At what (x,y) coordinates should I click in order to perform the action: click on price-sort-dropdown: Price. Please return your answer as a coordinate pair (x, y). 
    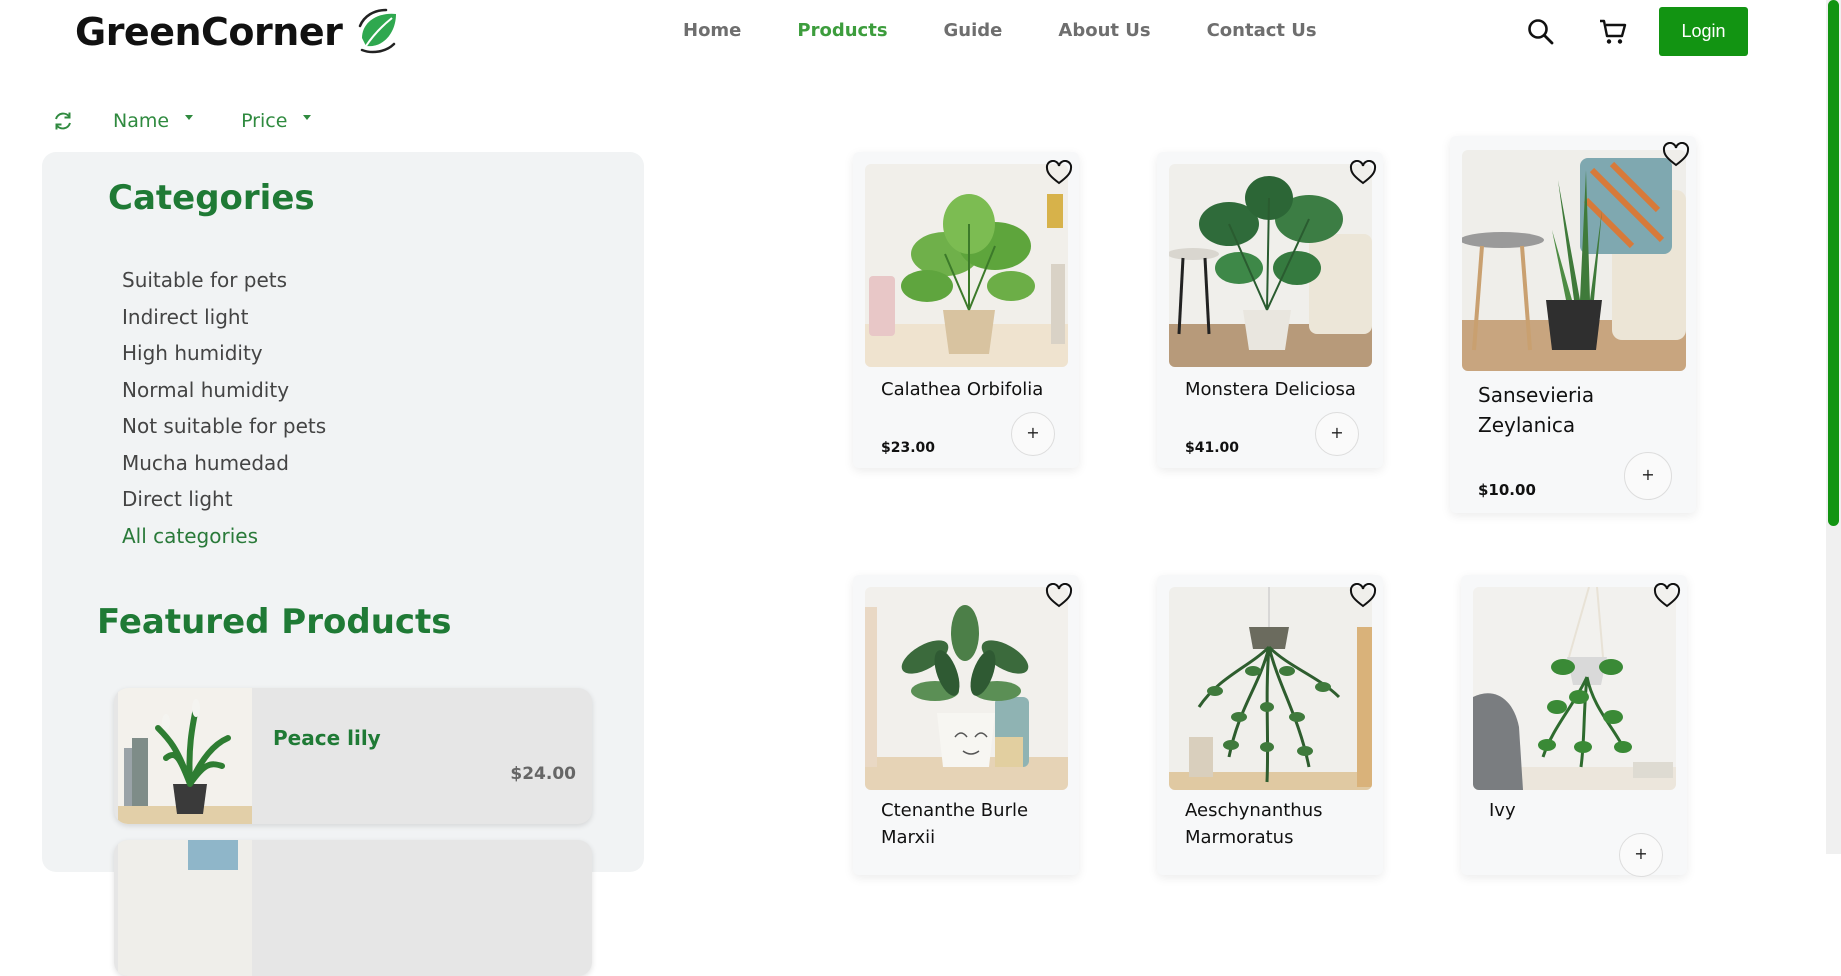
    Looking at the image, I should click on (276, 121).